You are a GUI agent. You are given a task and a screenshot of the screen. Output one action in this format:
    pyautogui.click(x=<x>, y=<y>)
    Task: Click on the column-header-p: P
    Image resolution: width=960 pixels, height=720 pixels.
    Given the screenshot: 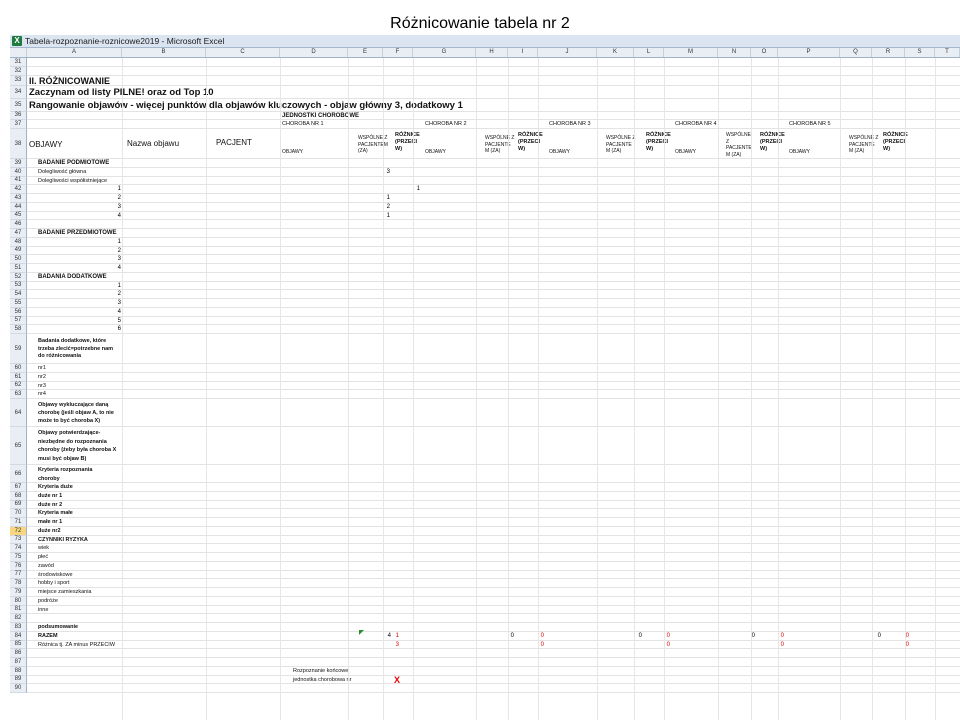 What is the action you would take?
    pyautogui.click(x=809, y=52)
    